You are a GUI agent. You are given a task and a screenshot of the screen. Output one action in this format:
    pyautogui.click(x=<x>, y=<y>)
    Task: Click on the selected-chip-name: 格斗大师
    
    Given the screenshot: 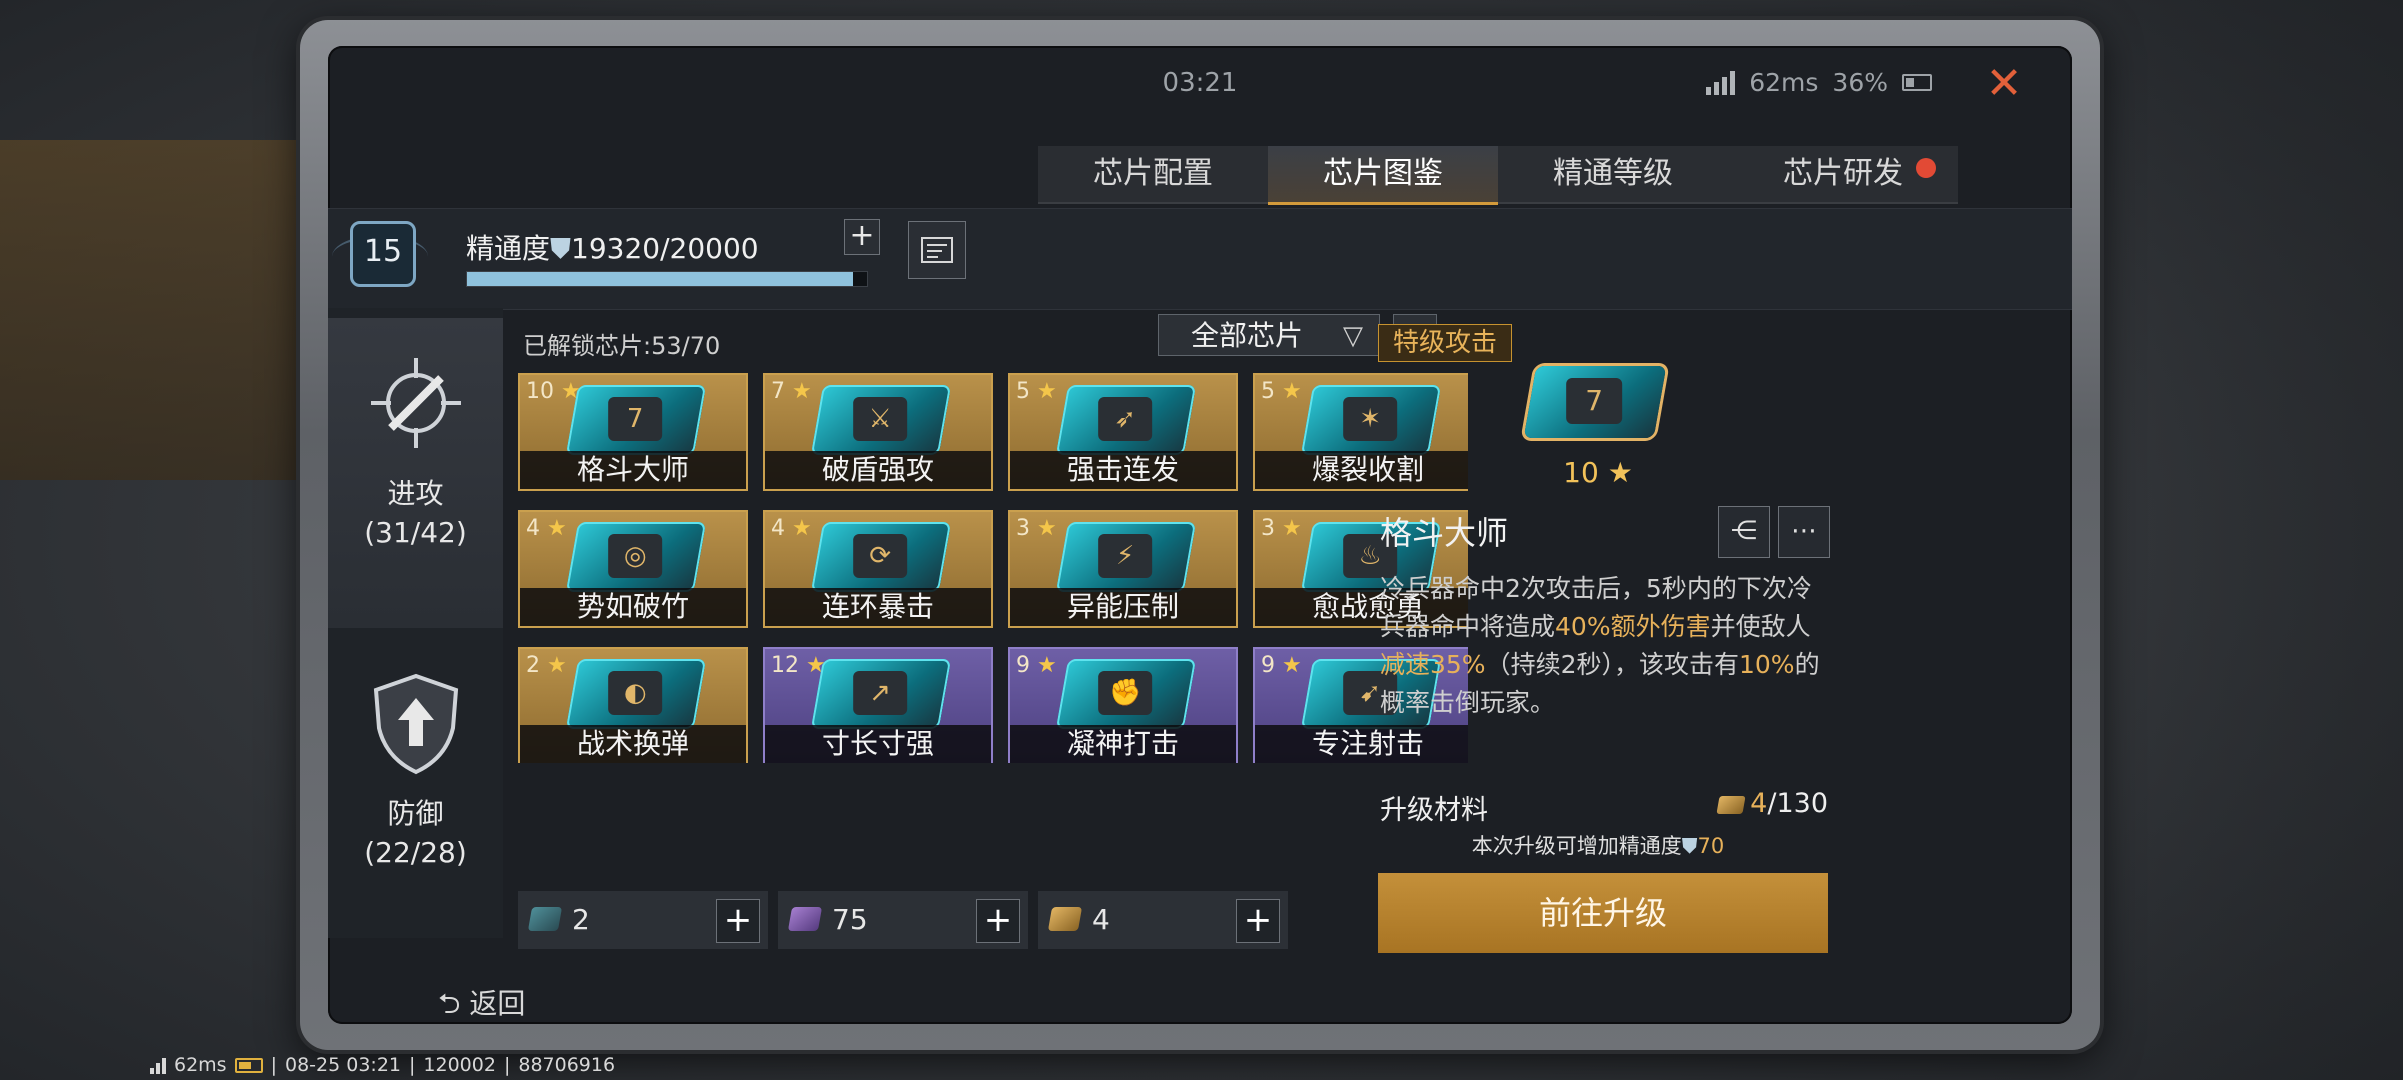 What is the action you would take?
    pyautogui.click(x=1444, y=533)
    